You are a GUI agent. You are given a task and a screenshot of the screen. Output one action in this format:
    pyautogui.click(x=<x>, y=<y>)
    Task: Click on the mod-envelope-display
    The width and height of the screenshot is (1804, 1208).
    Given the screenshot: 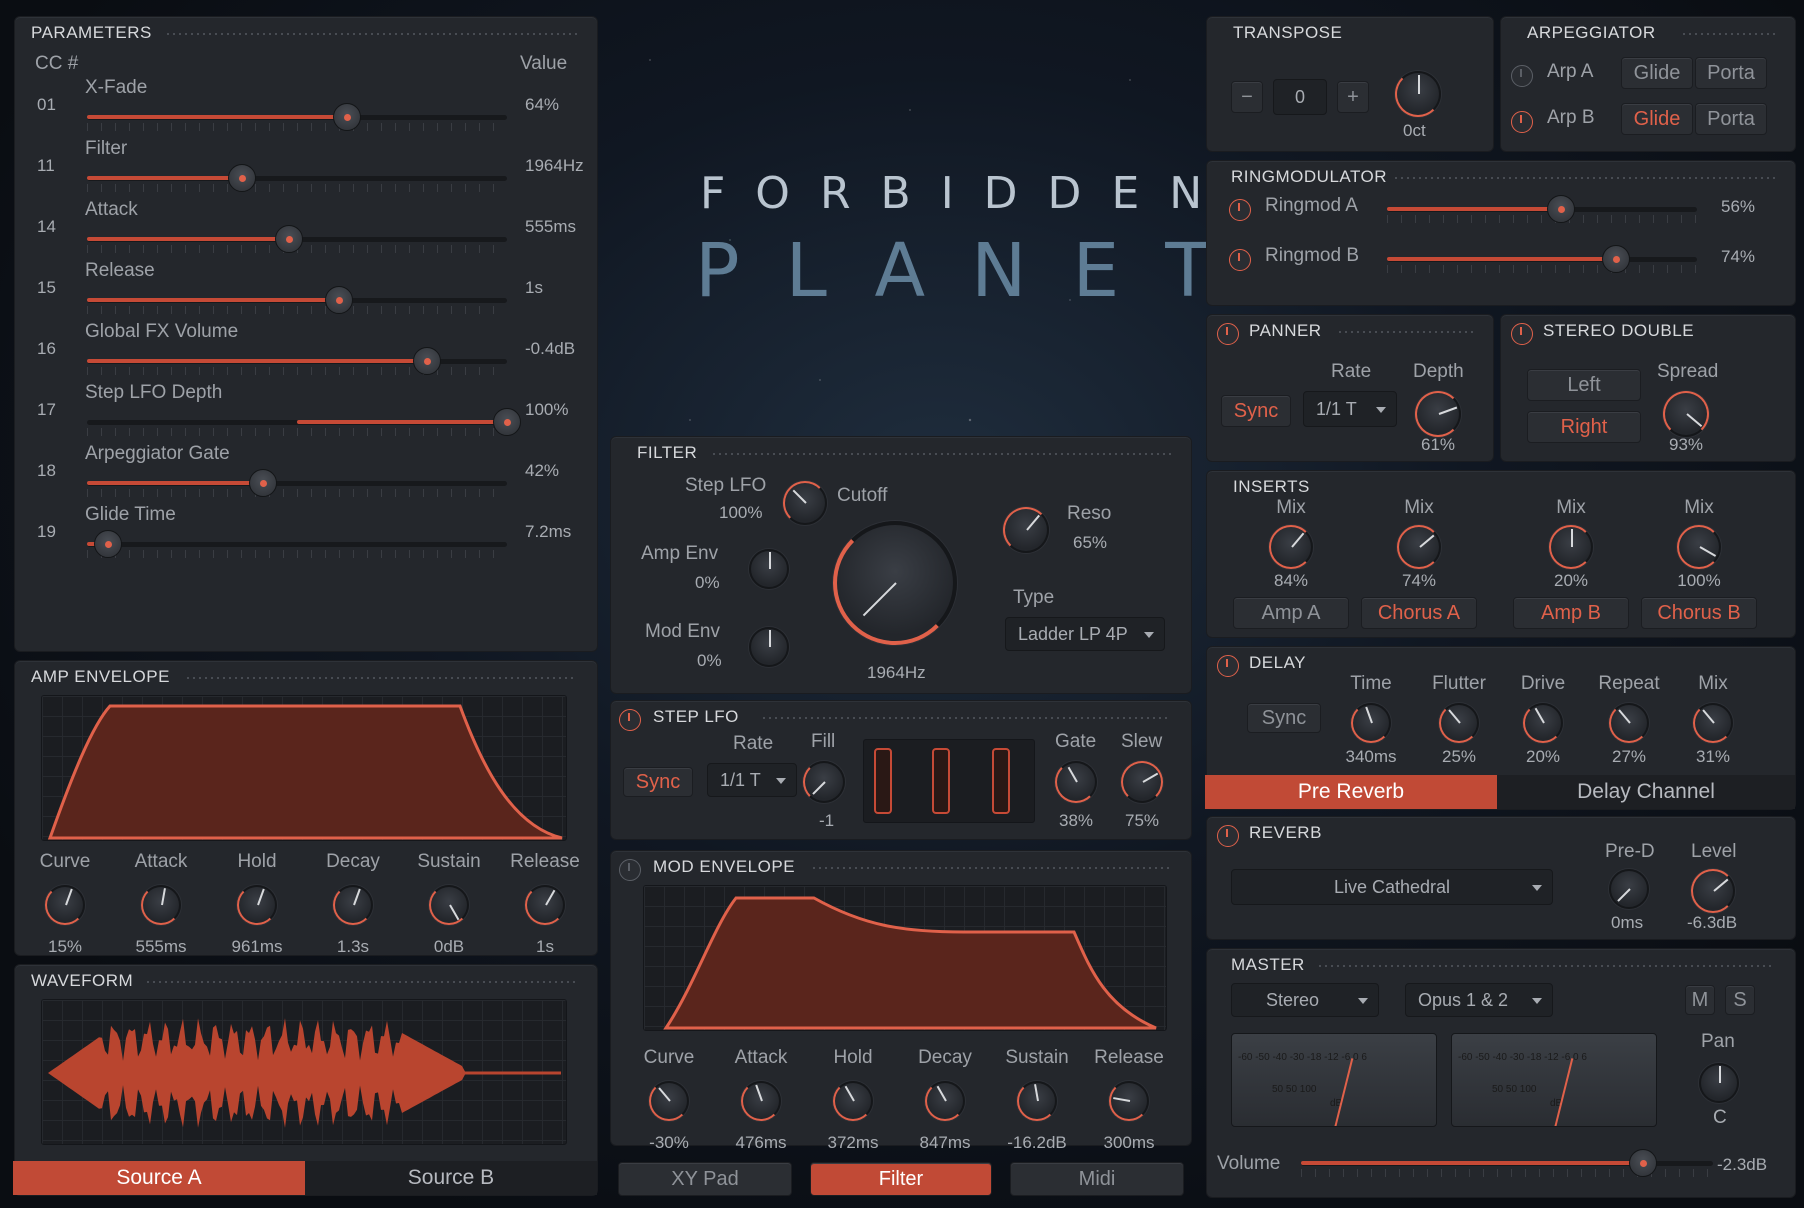 What is the action you would take?
    pyautogui.click(x=905, y=958)
    